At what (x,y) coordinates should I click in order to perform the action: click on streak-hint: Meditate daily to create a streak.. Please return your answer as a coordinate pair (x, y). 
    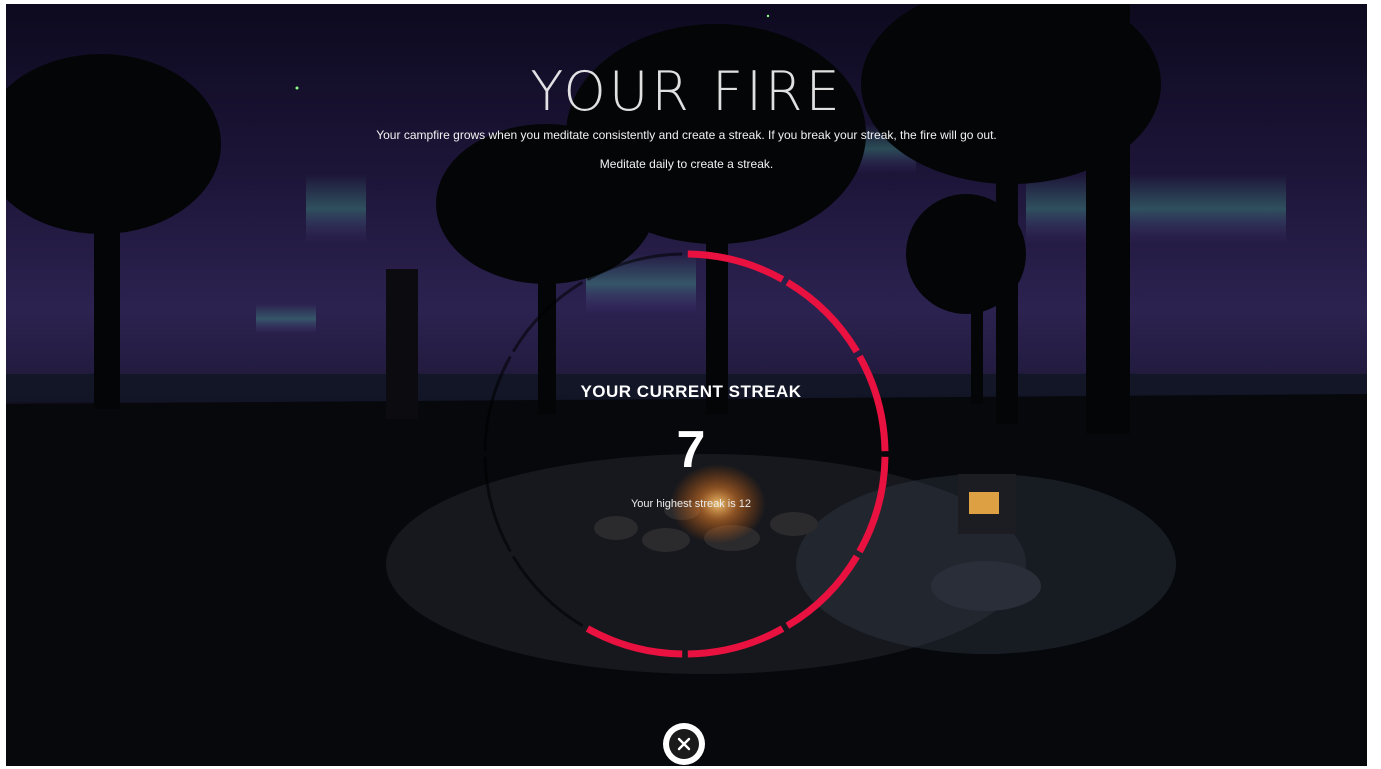
    Looking at the image, I should click on (686, 164).